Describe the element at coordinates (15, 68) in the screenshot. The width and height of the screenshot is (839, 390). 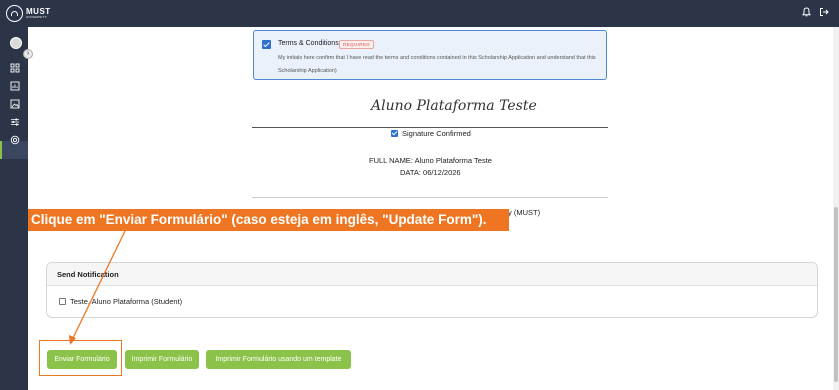
I see `dashboard-icon` at that location.